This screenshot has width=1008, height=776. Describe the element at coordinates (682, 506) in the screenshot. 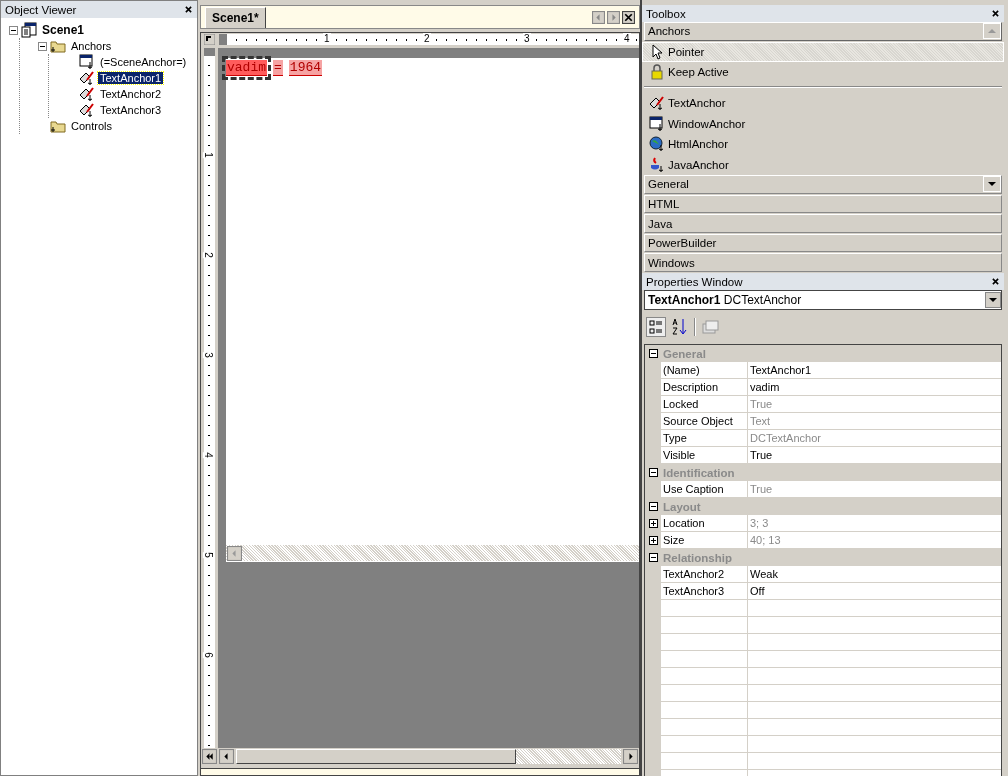

I see `section-header: Layout` at that location.